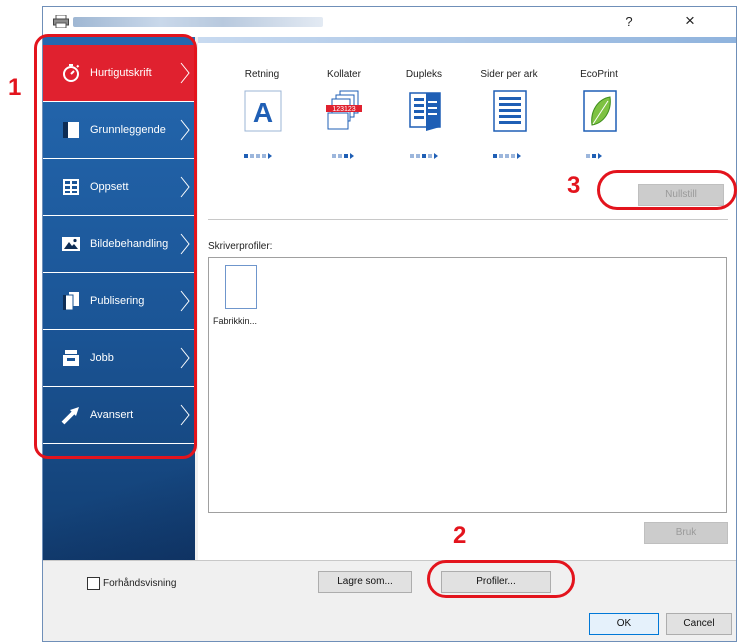 This screenshot has height=642, width=737. I want to click on feature-label-dupleks: Dupleks, so click(424, 74).